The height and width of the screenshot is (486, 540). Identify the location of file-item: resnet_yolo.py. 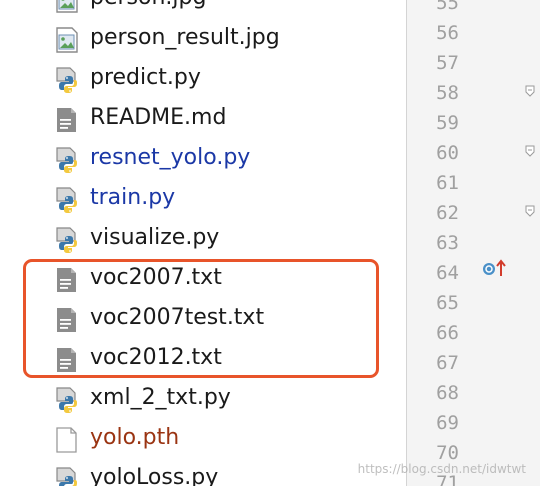
(203, 159).